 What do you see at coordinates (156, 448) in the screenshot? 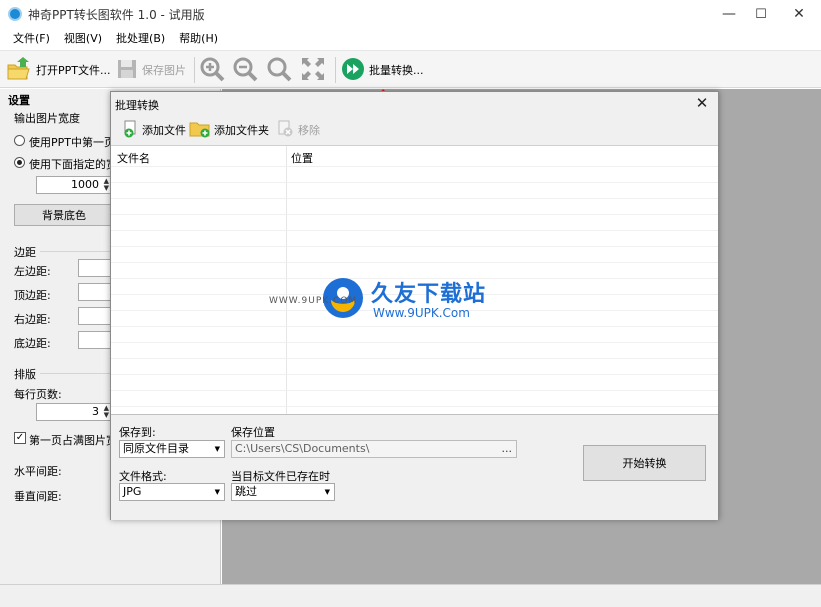
I see `save-to-value: 同原文件目录` at bounding box center [156, 448].